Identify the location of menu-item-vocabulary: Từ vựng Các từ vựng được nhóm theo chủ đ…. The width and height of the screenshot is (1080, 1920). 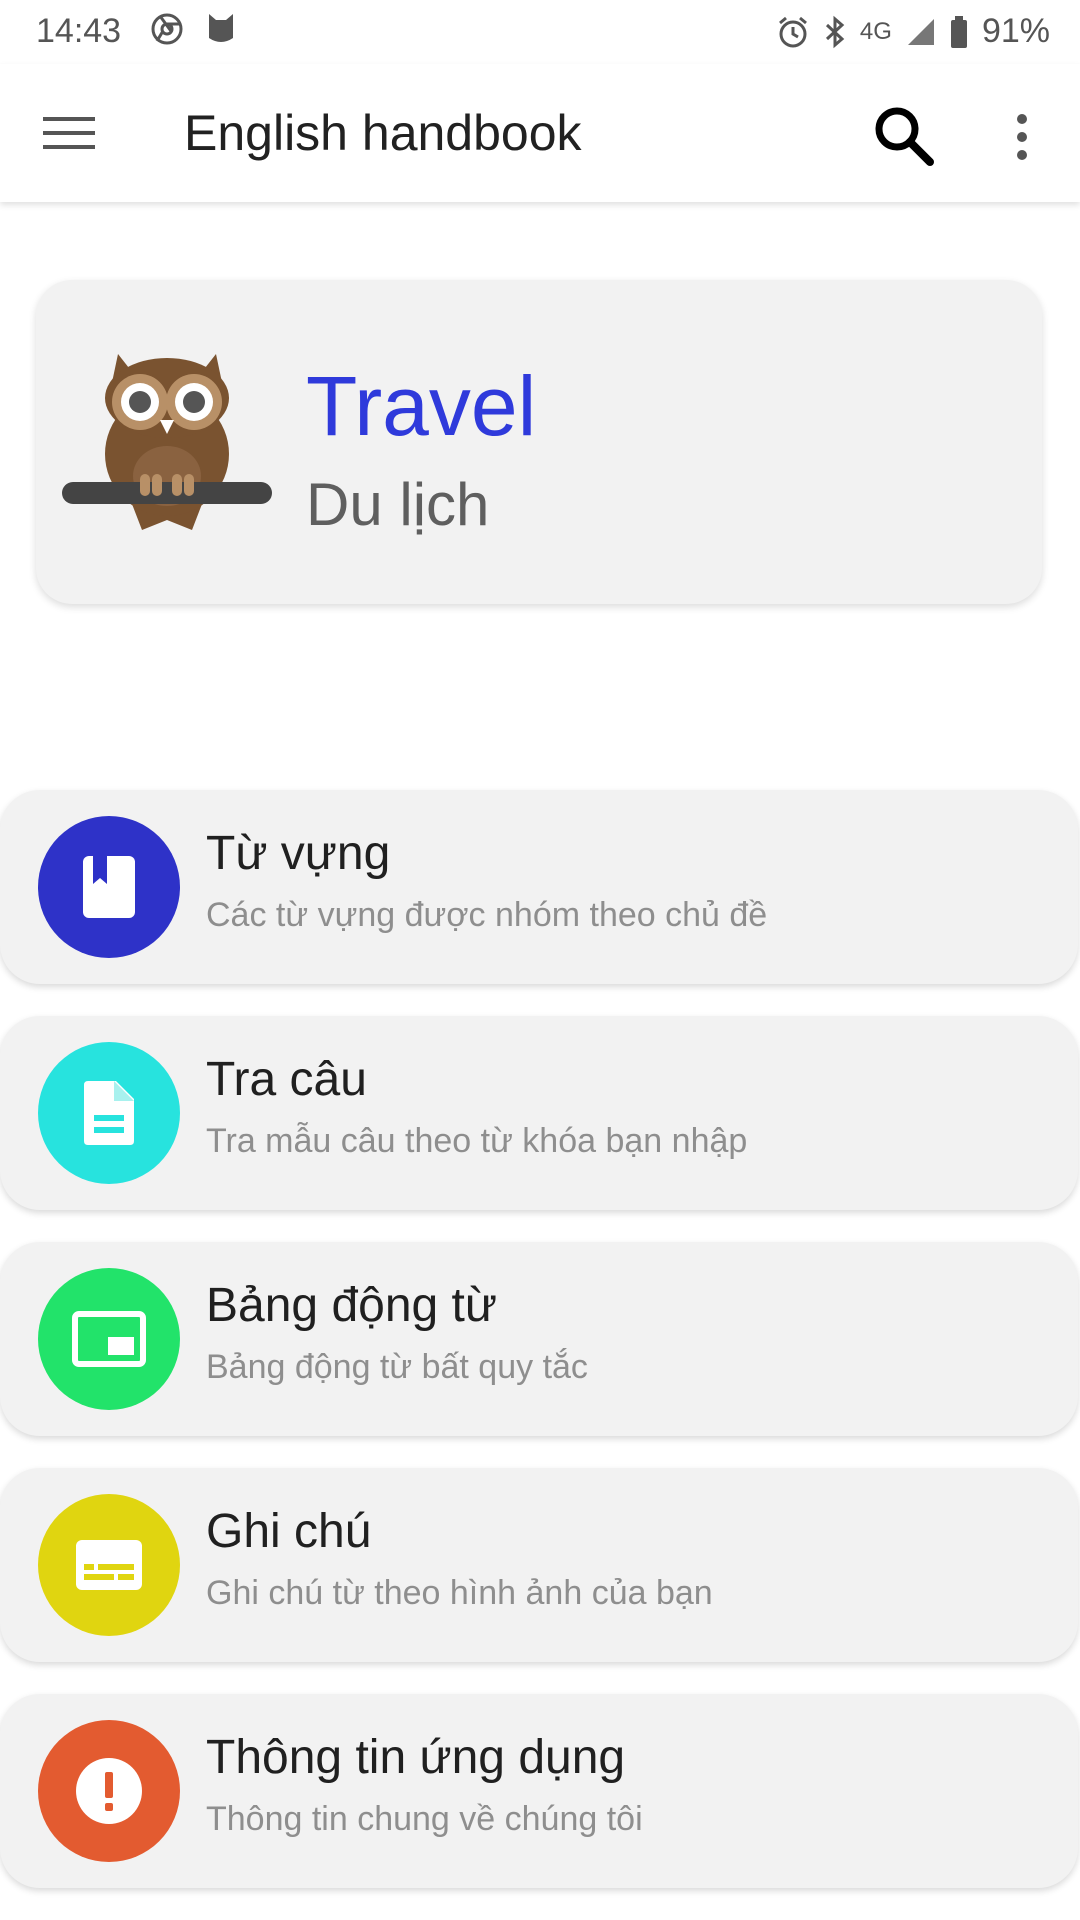
(539, 887).